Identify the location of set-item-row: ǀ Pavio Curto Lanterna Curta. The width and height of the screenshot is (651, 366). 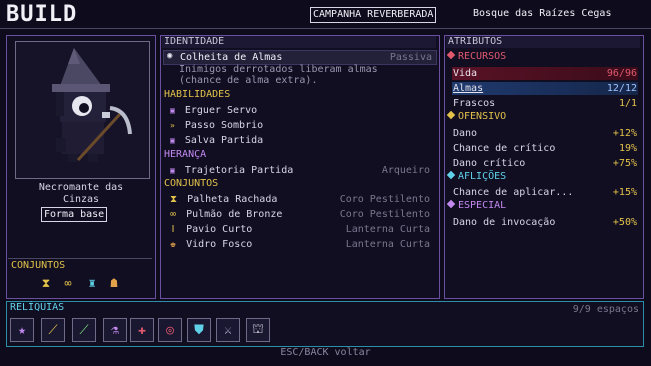
(302, 229).